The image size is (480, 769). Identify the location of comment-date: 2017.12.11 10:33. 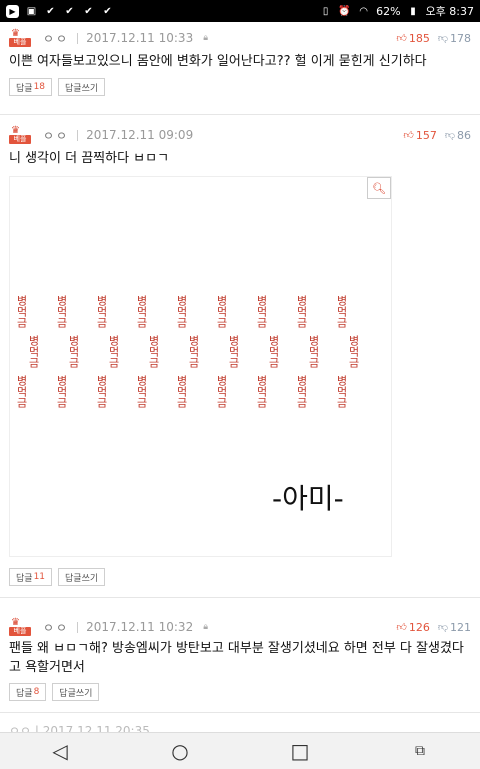
(140, 38).